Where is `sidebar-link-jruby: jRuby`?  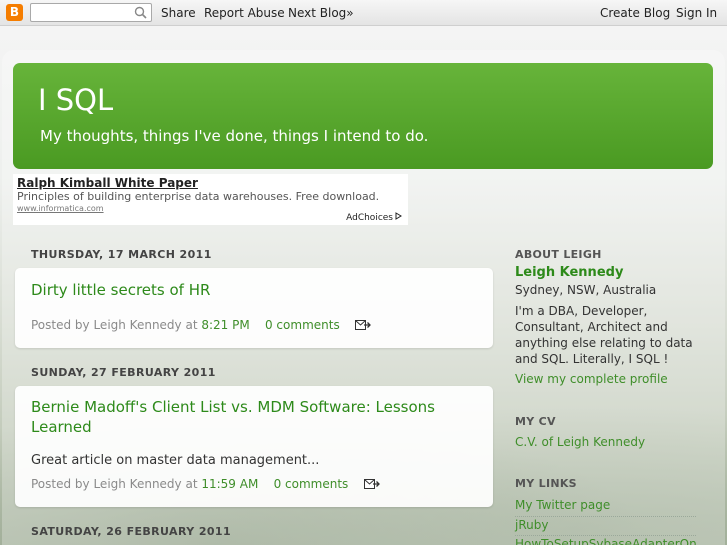 sidebar-link-jruby: jRuby is located at coordinates (531, 525).